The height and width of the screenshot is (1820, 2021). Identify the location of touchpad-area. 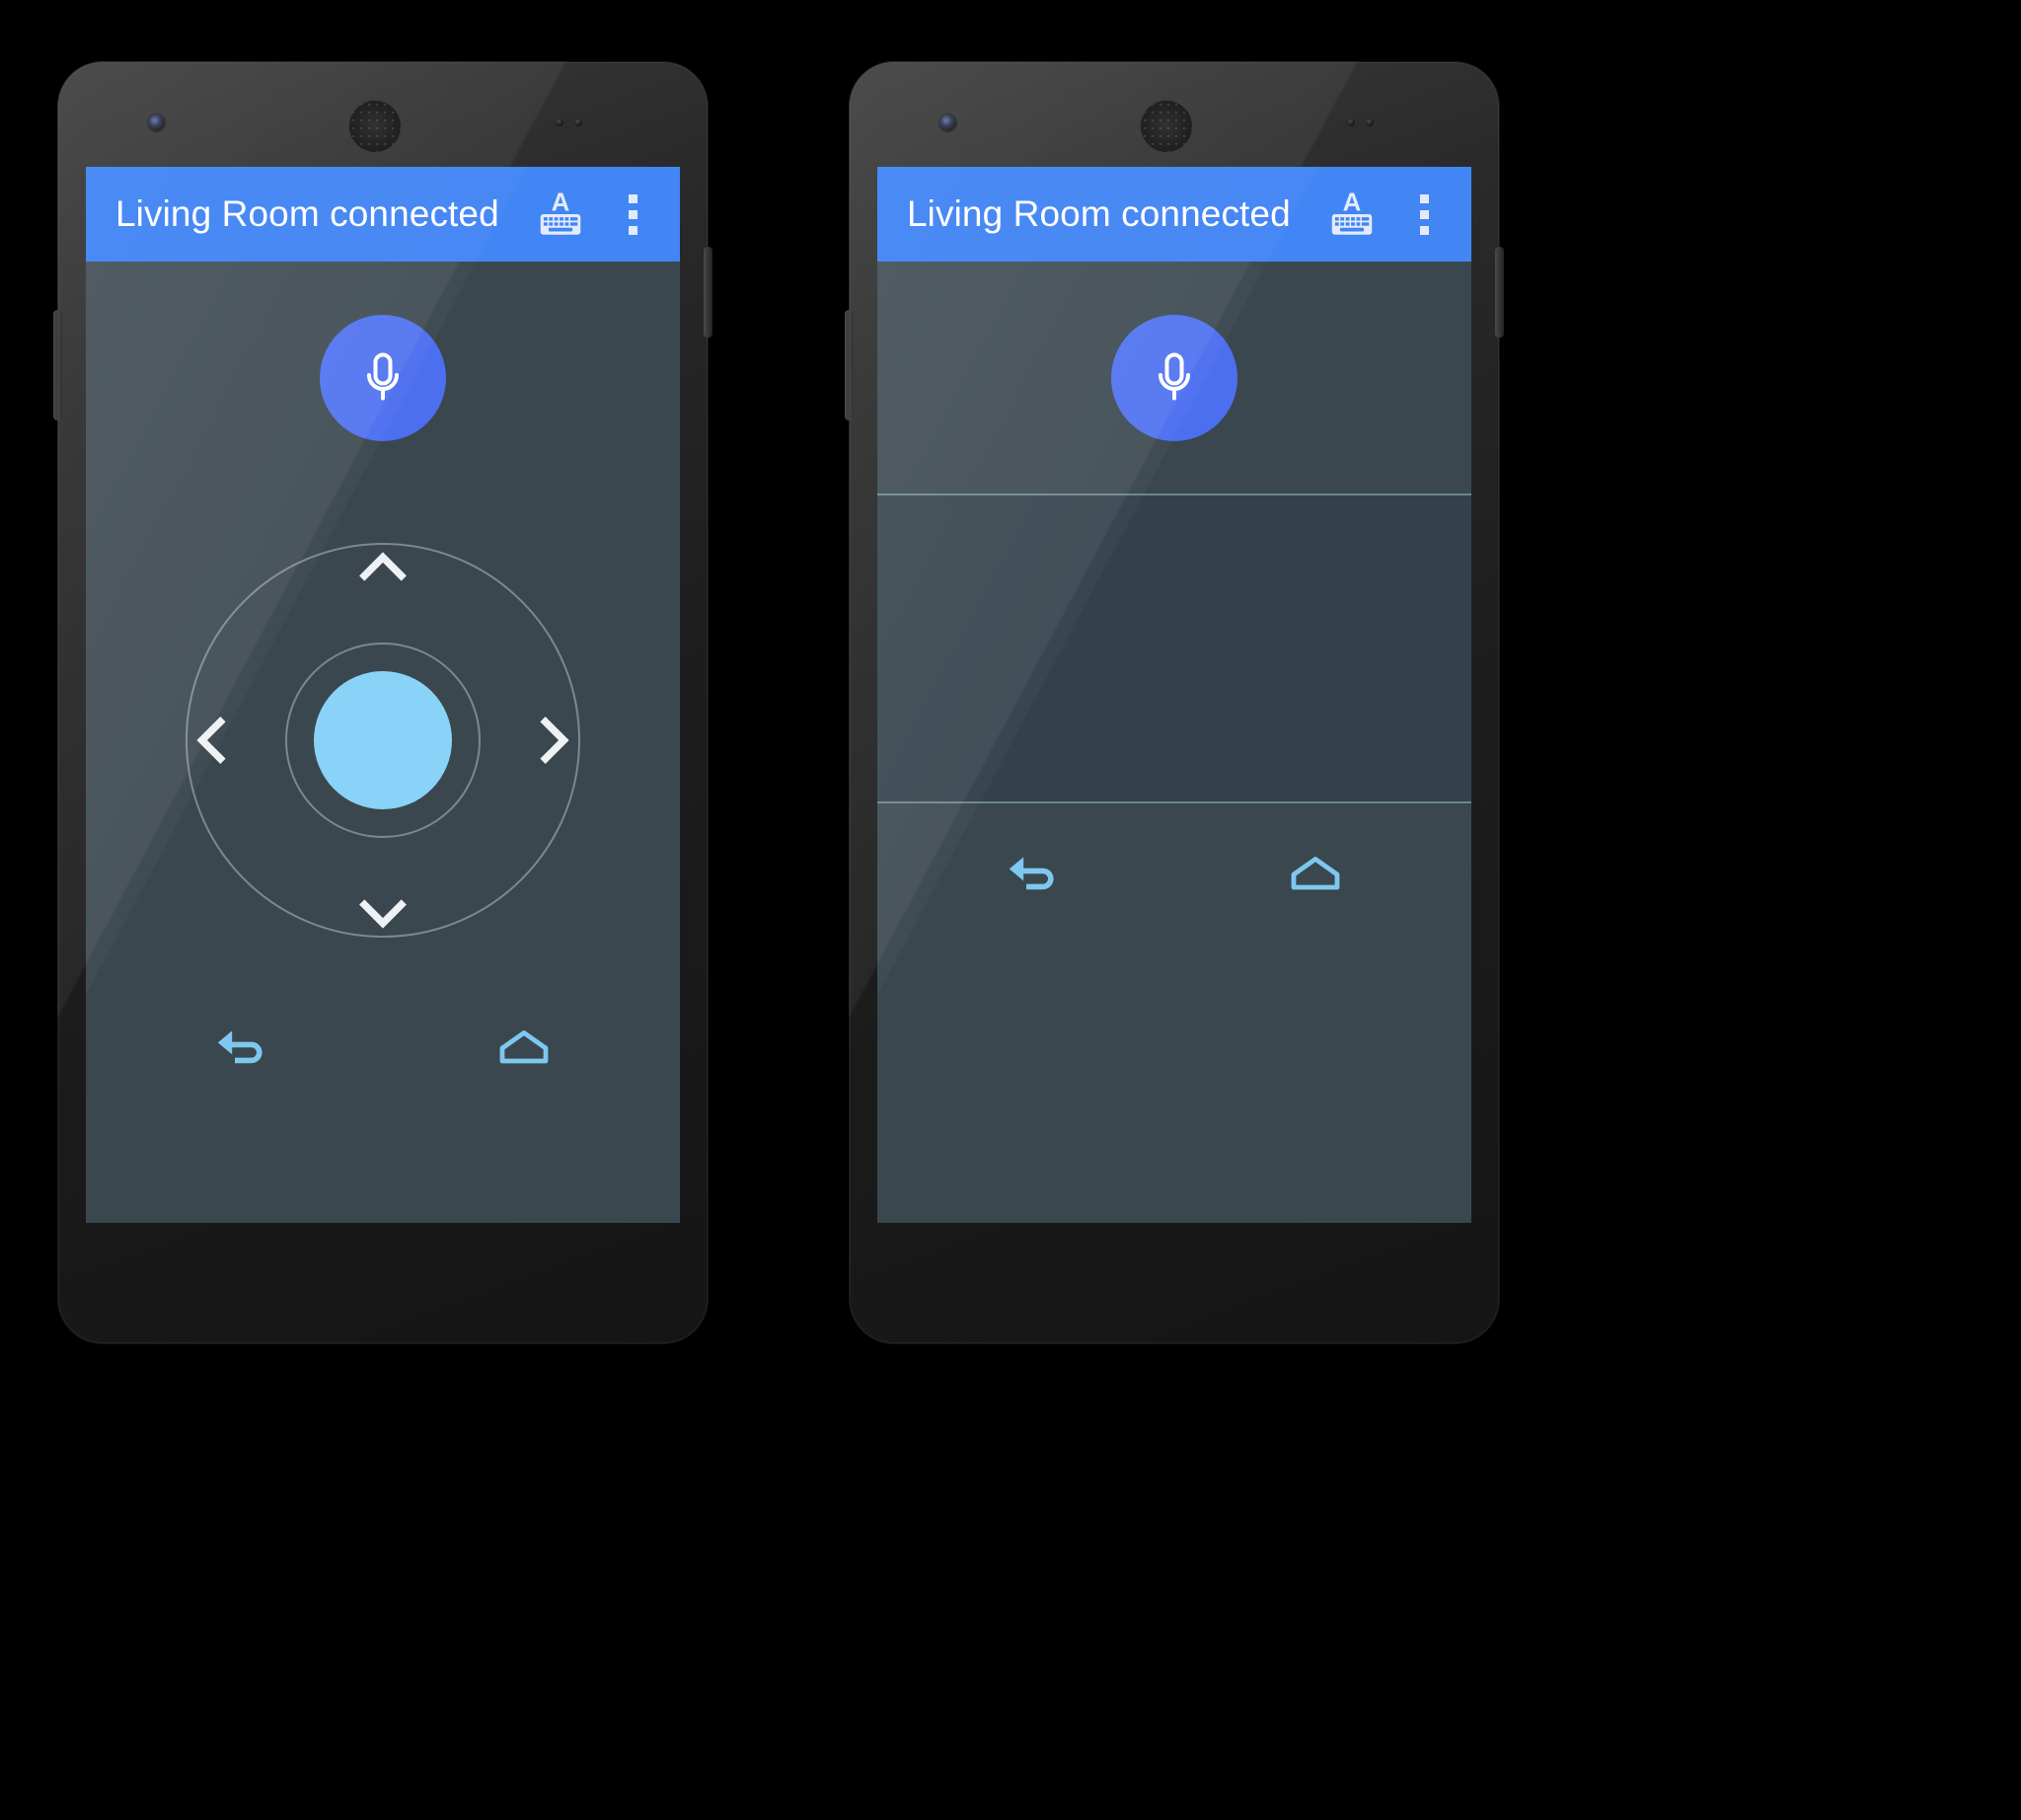
(1174, 648).